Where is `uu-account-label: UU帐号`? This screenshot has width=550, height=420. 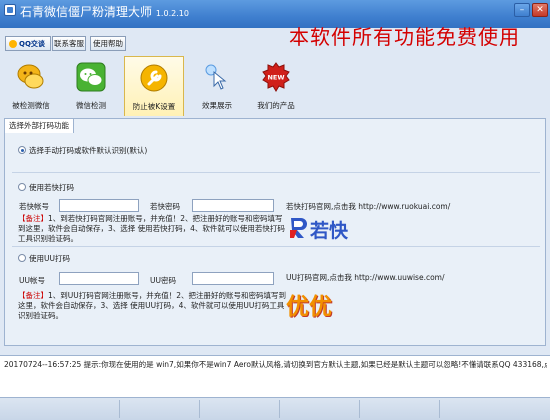 uu-account-label: UU帐号 is located at coordinates (32, 280).